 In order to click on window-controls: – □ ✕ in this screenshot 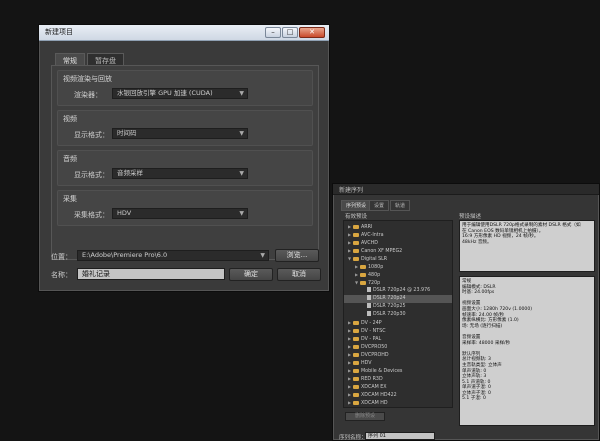, I will do `click(294, 33)`.